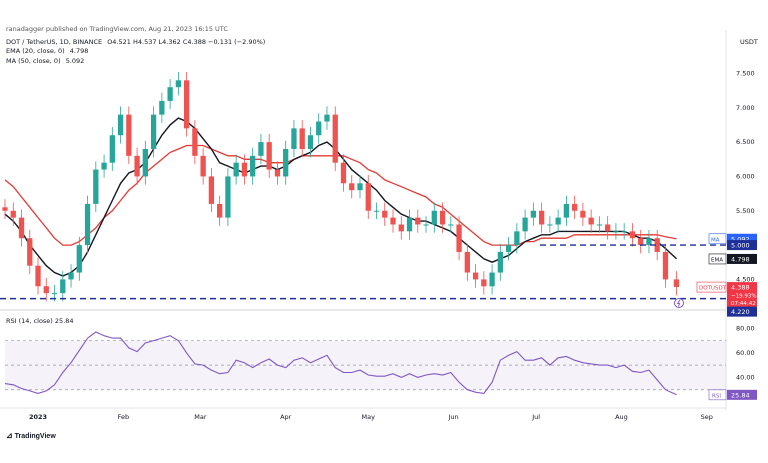 The image size is (768, 463). I want to click on time-tick-label: Apr, so click(286, 417).